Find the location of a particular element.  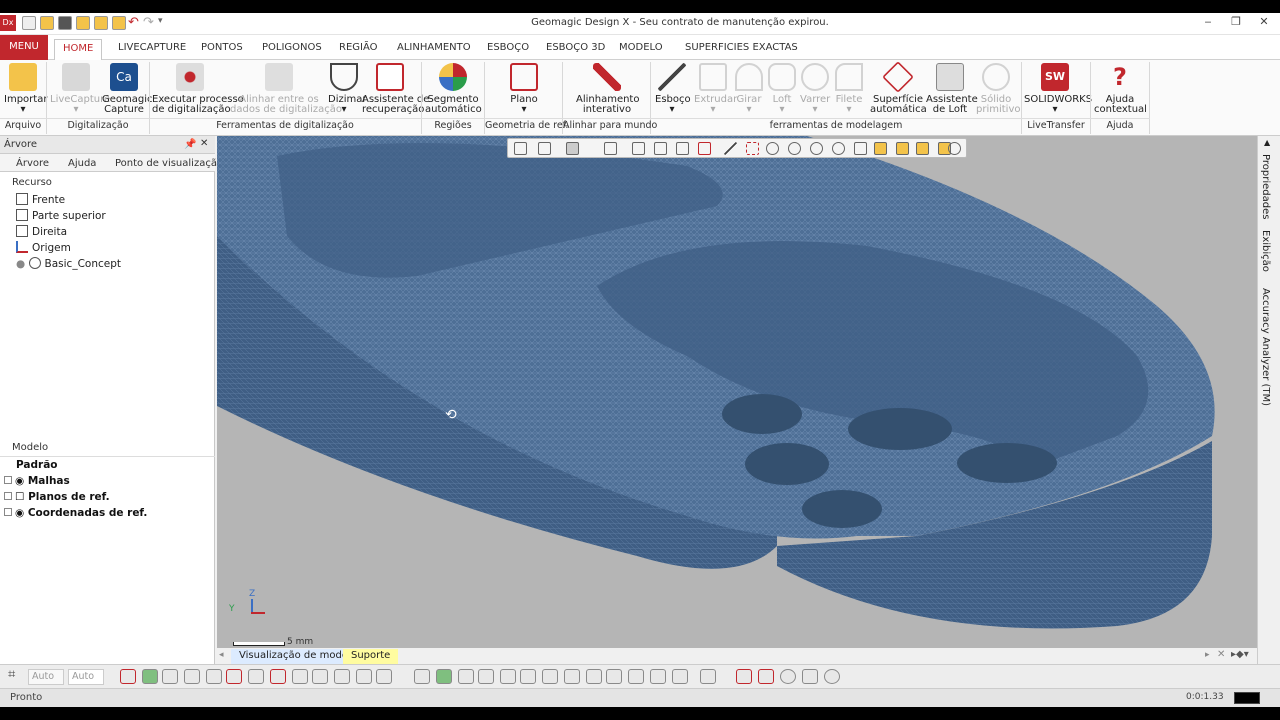

minimize-icon: ‒ is located at coordinates (1208, 23).